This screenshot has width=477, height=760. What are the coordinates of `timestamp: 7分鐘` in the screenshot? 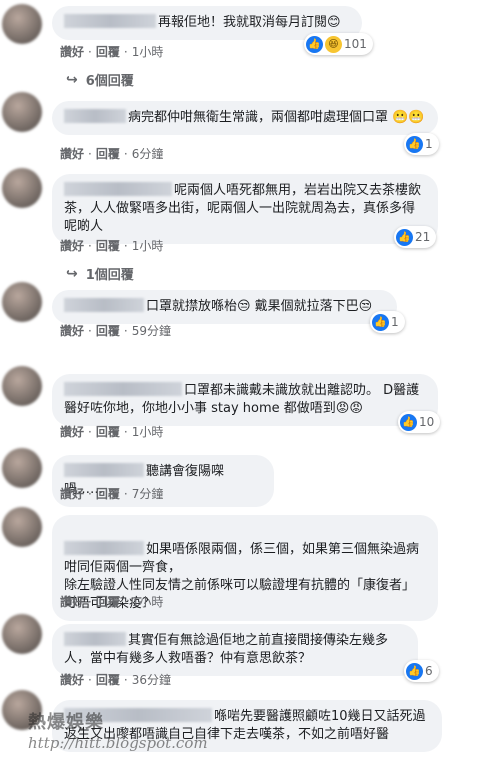 It's located at (148, 494).